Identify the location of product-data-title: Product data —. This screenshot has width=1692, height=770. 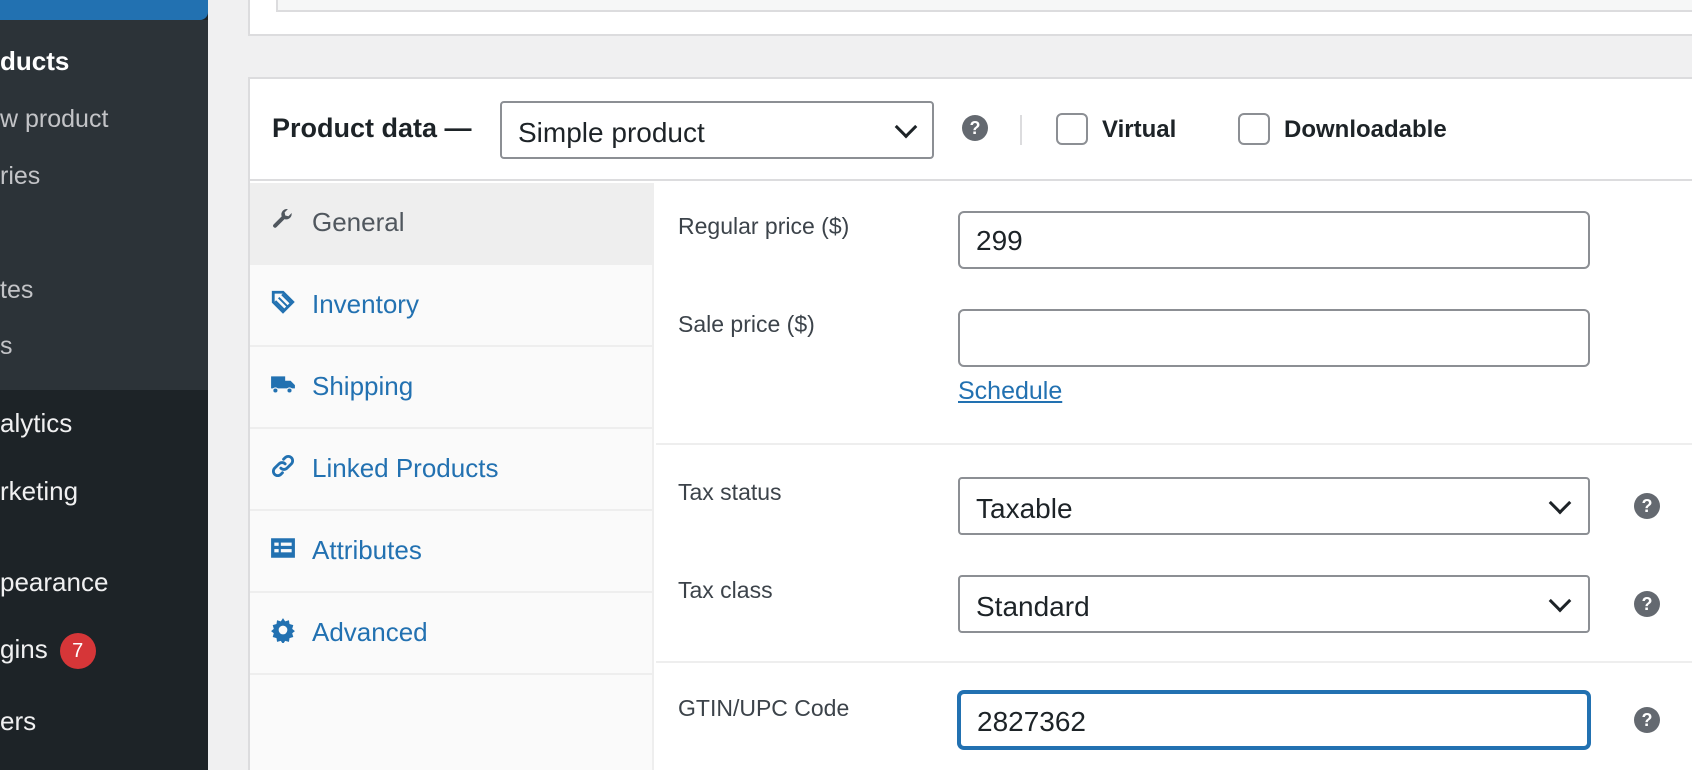
(372, 128).